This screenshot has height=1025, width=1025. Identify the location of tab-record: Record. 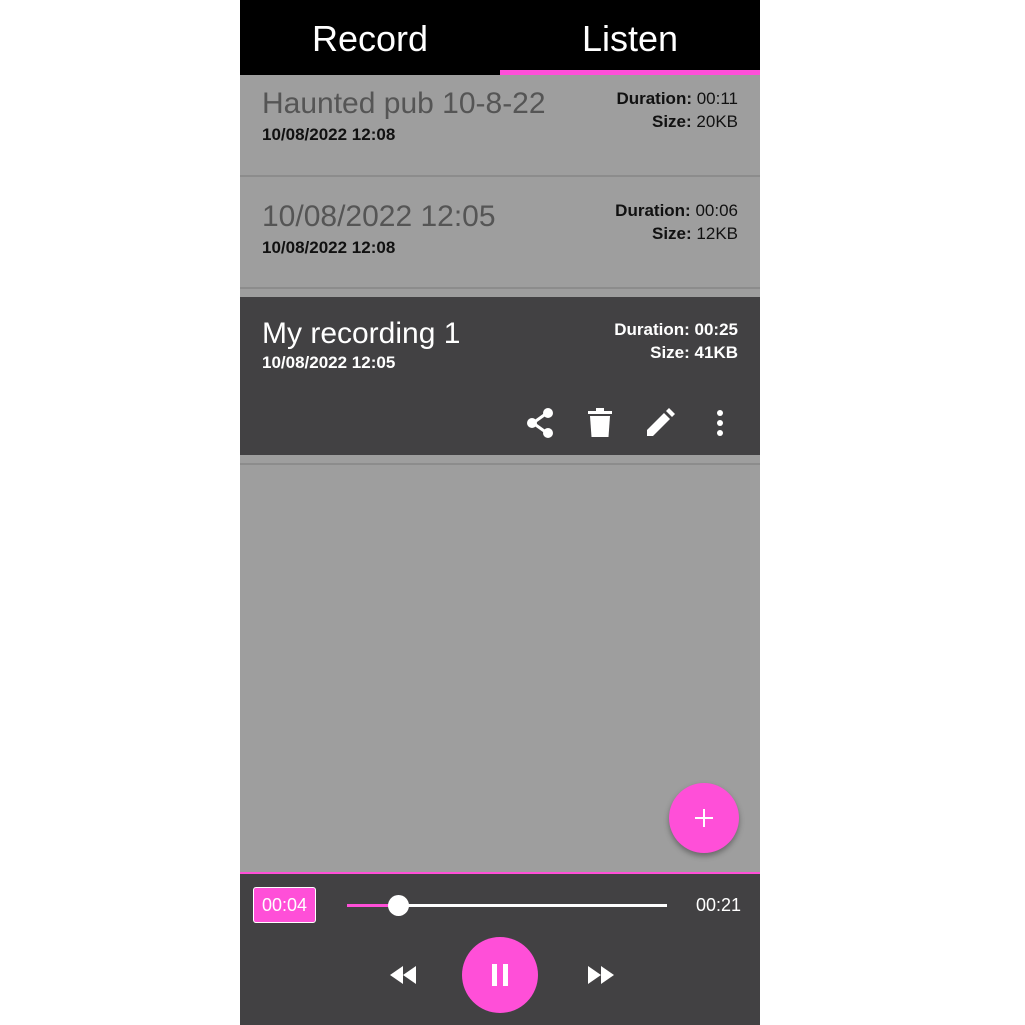
(370, 37).